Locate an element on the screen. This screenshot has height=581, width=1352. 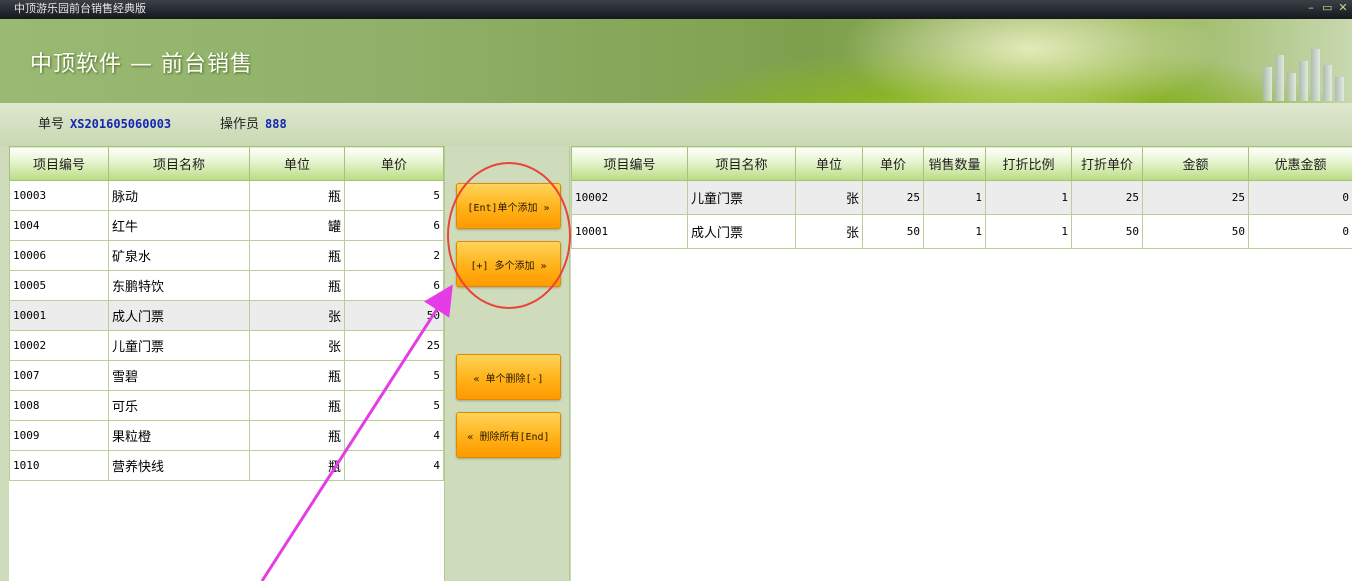
product-row: 10003 脉动瓶 5 is located at coordinates (226, 195).